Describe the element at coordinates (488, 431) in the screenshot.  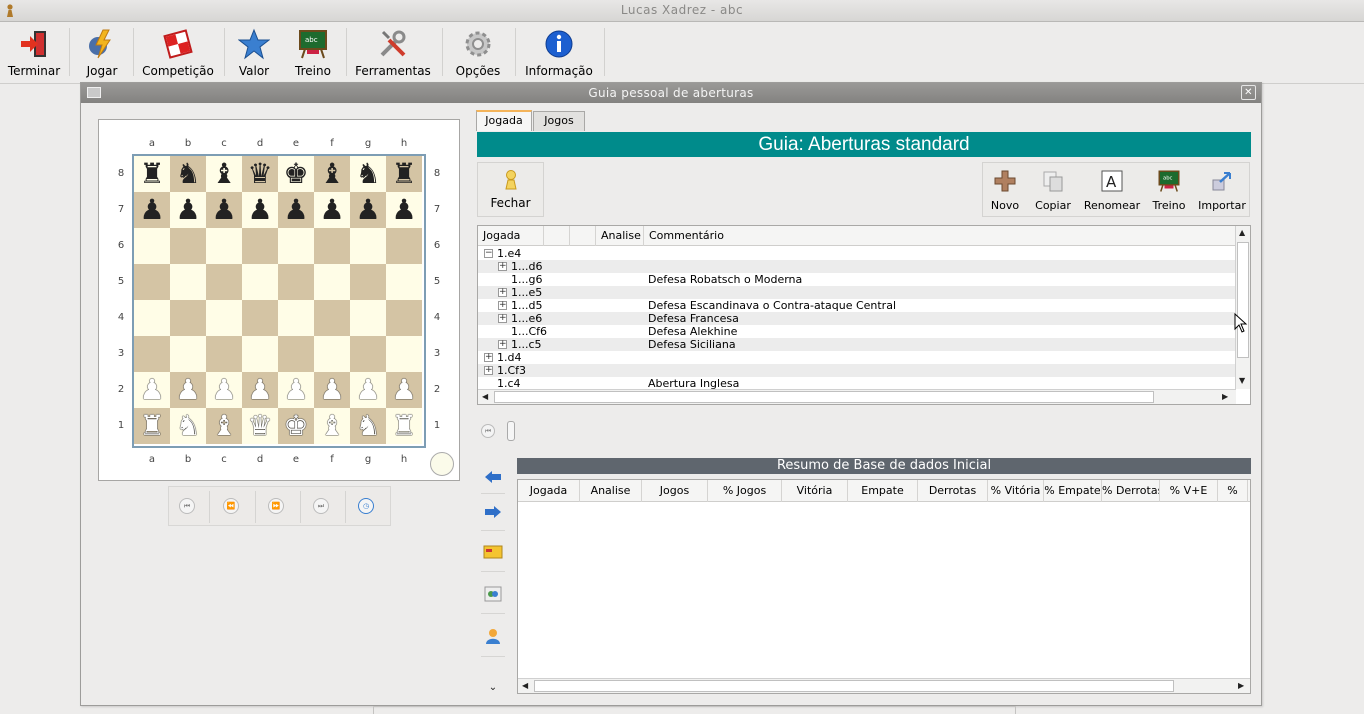
I see `rewind-icon: ⏮` at that location.